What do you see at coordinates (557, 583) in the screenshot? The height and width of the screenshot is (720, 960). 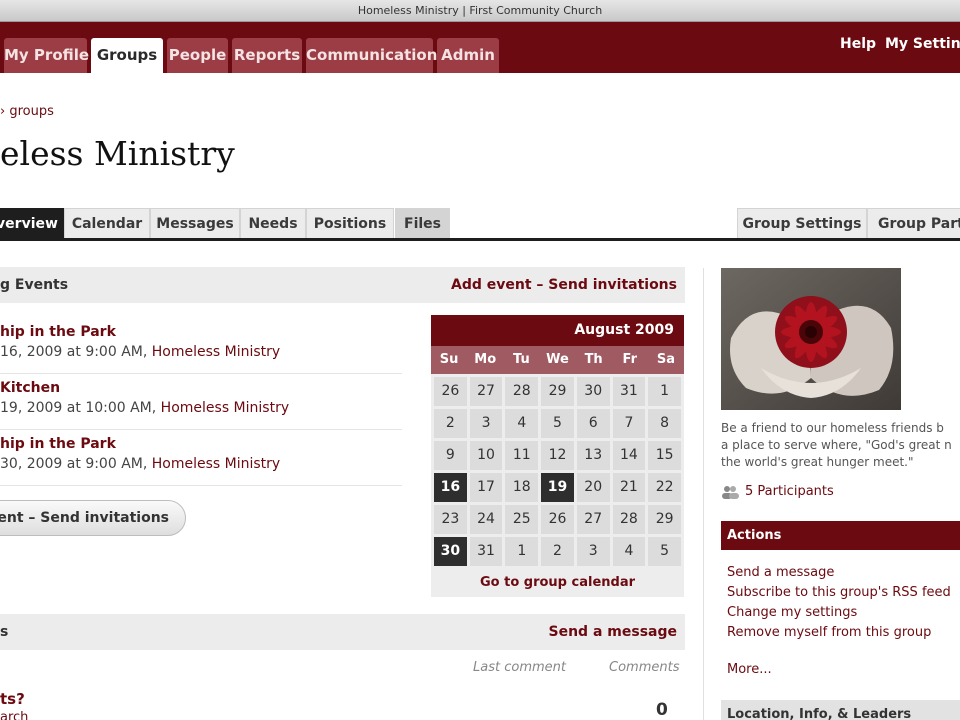 I see `go-to-calendar-link: Go to group calendar` at bounding box center [557, 583].